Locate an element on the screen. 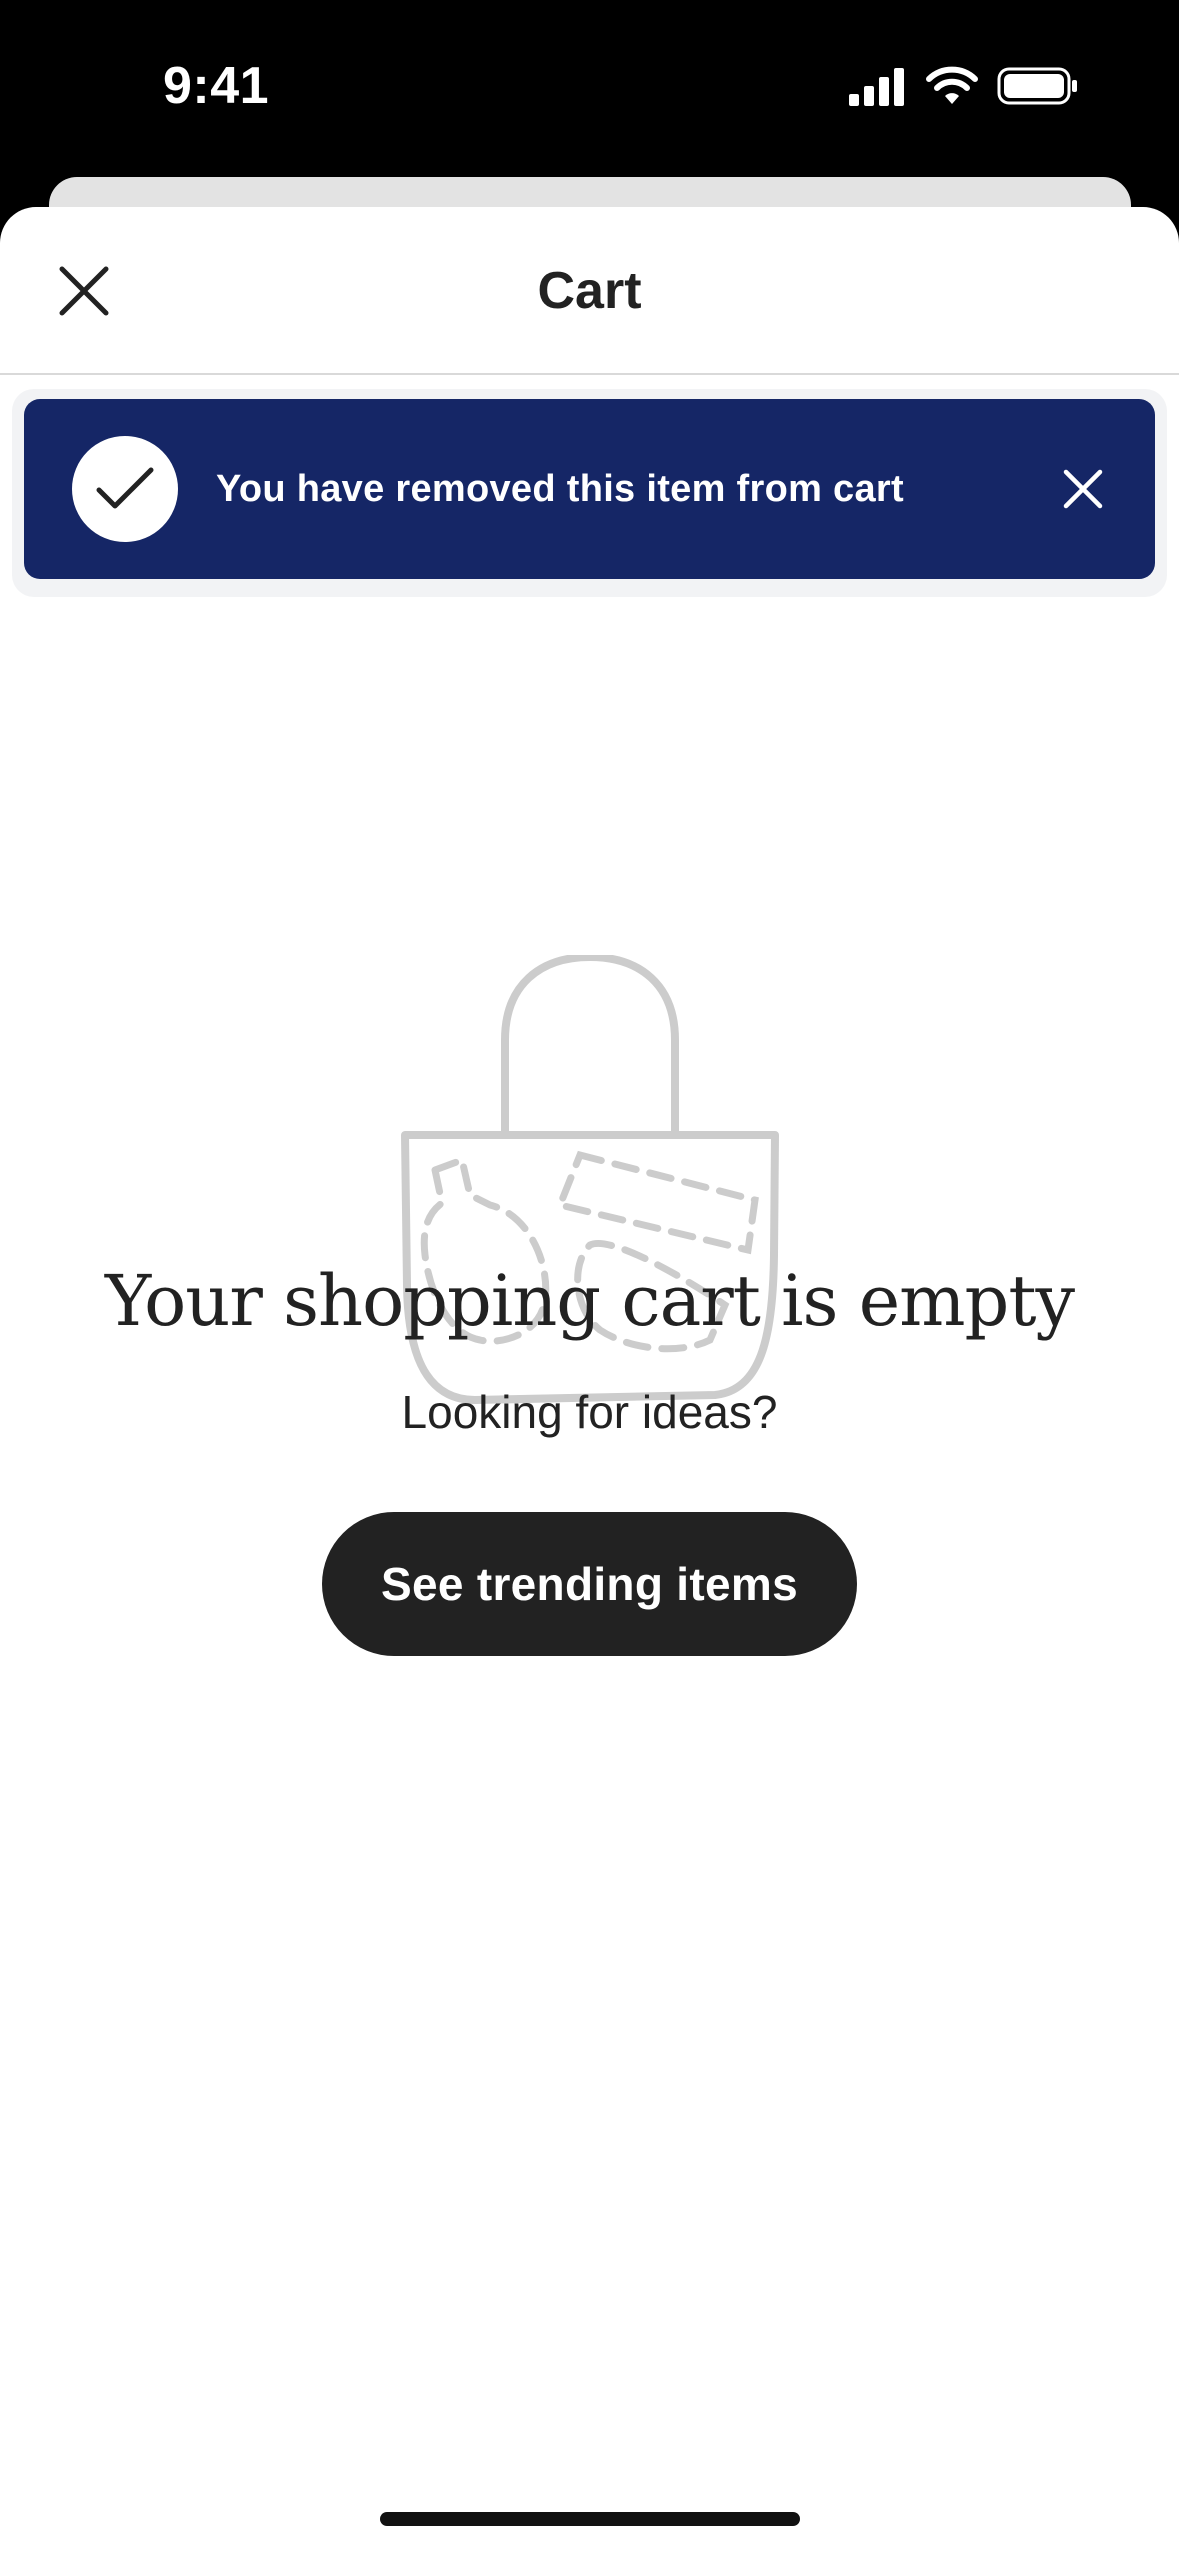 This screenshot has width=1179, height=2556. battery-icon is located at coordinates (1037, 86).